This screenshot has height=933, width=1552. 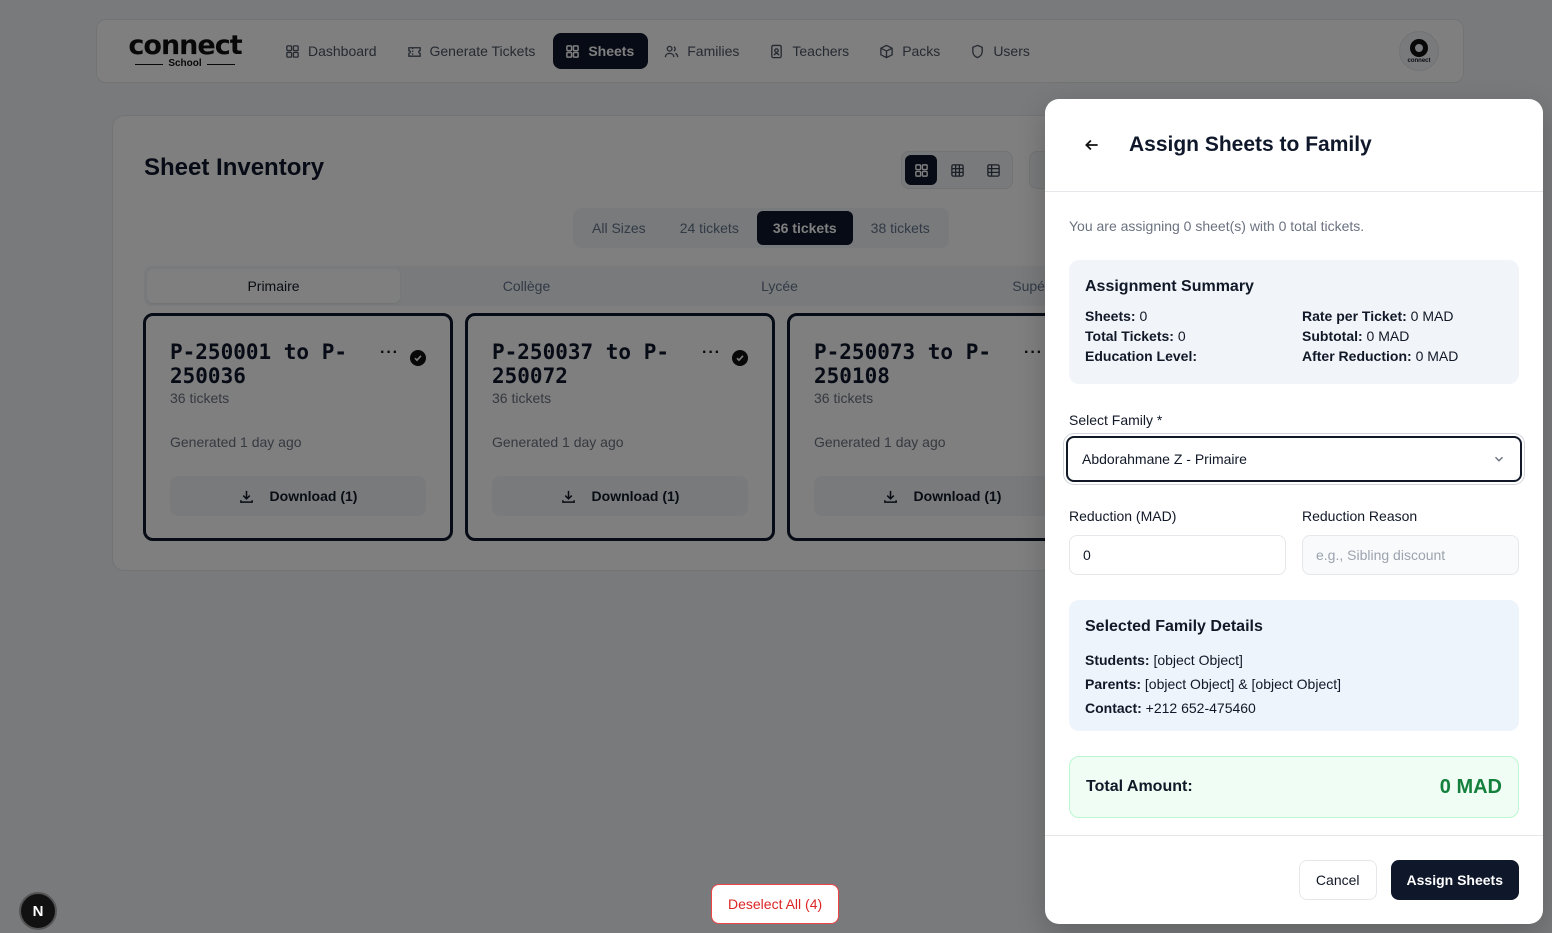 What do you see at coordinates (1164, 459) in the screenshot?
I see `family-select-value: Abdorahmane Z - Primaire` at bounding box center [1164, 459].